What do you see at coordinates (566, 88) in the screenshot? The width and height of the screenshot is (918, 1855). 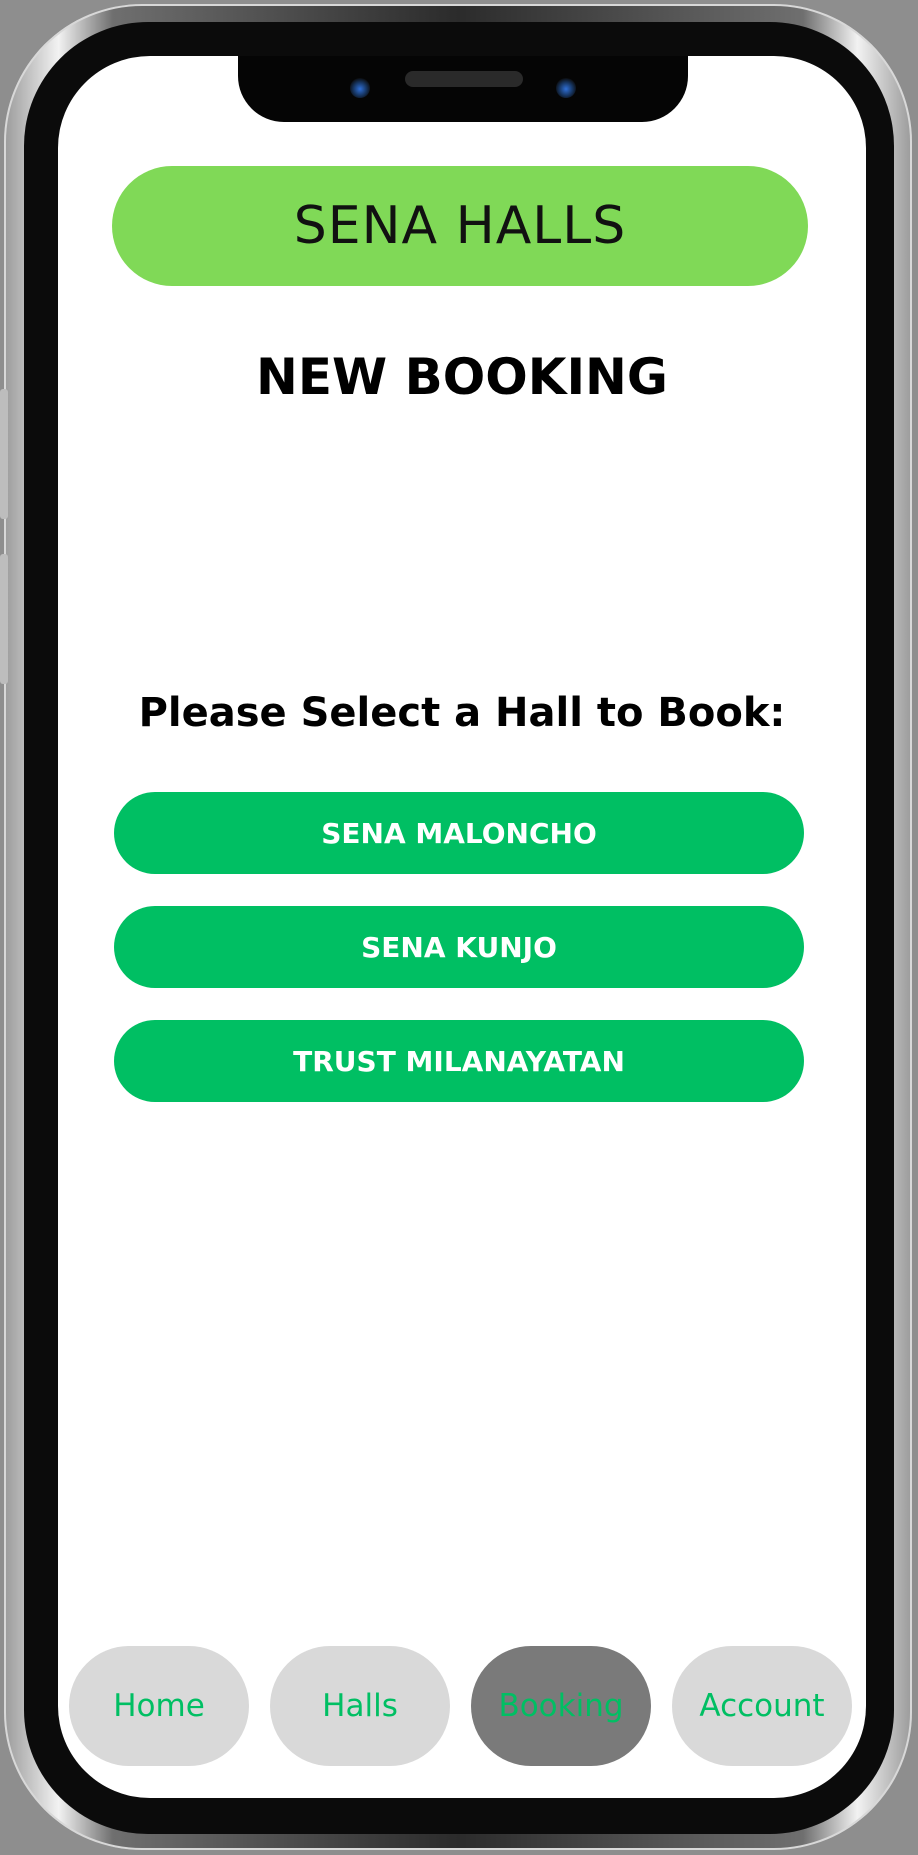 I see `sensor-icon` at bounding box center [566, 88].